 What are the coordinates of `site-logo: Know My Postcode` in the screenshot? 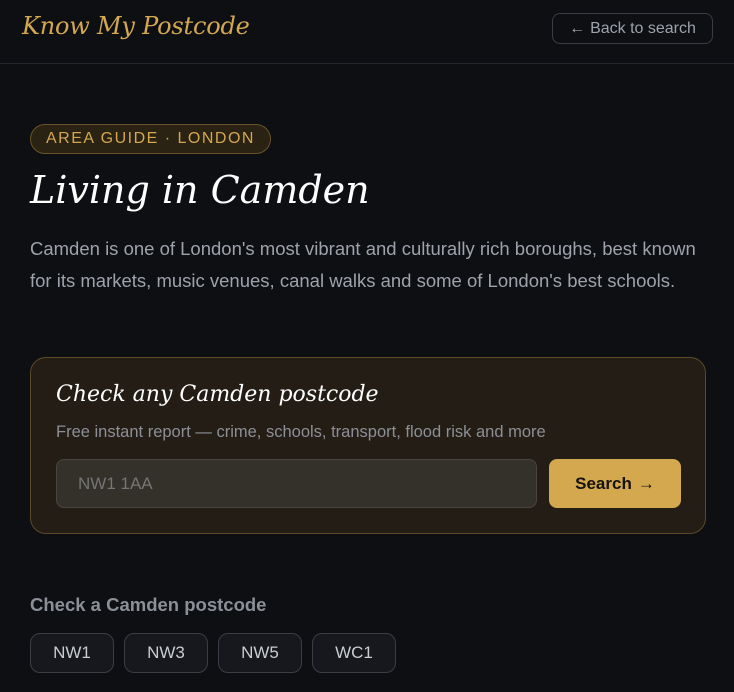 It's located at (136, 26).